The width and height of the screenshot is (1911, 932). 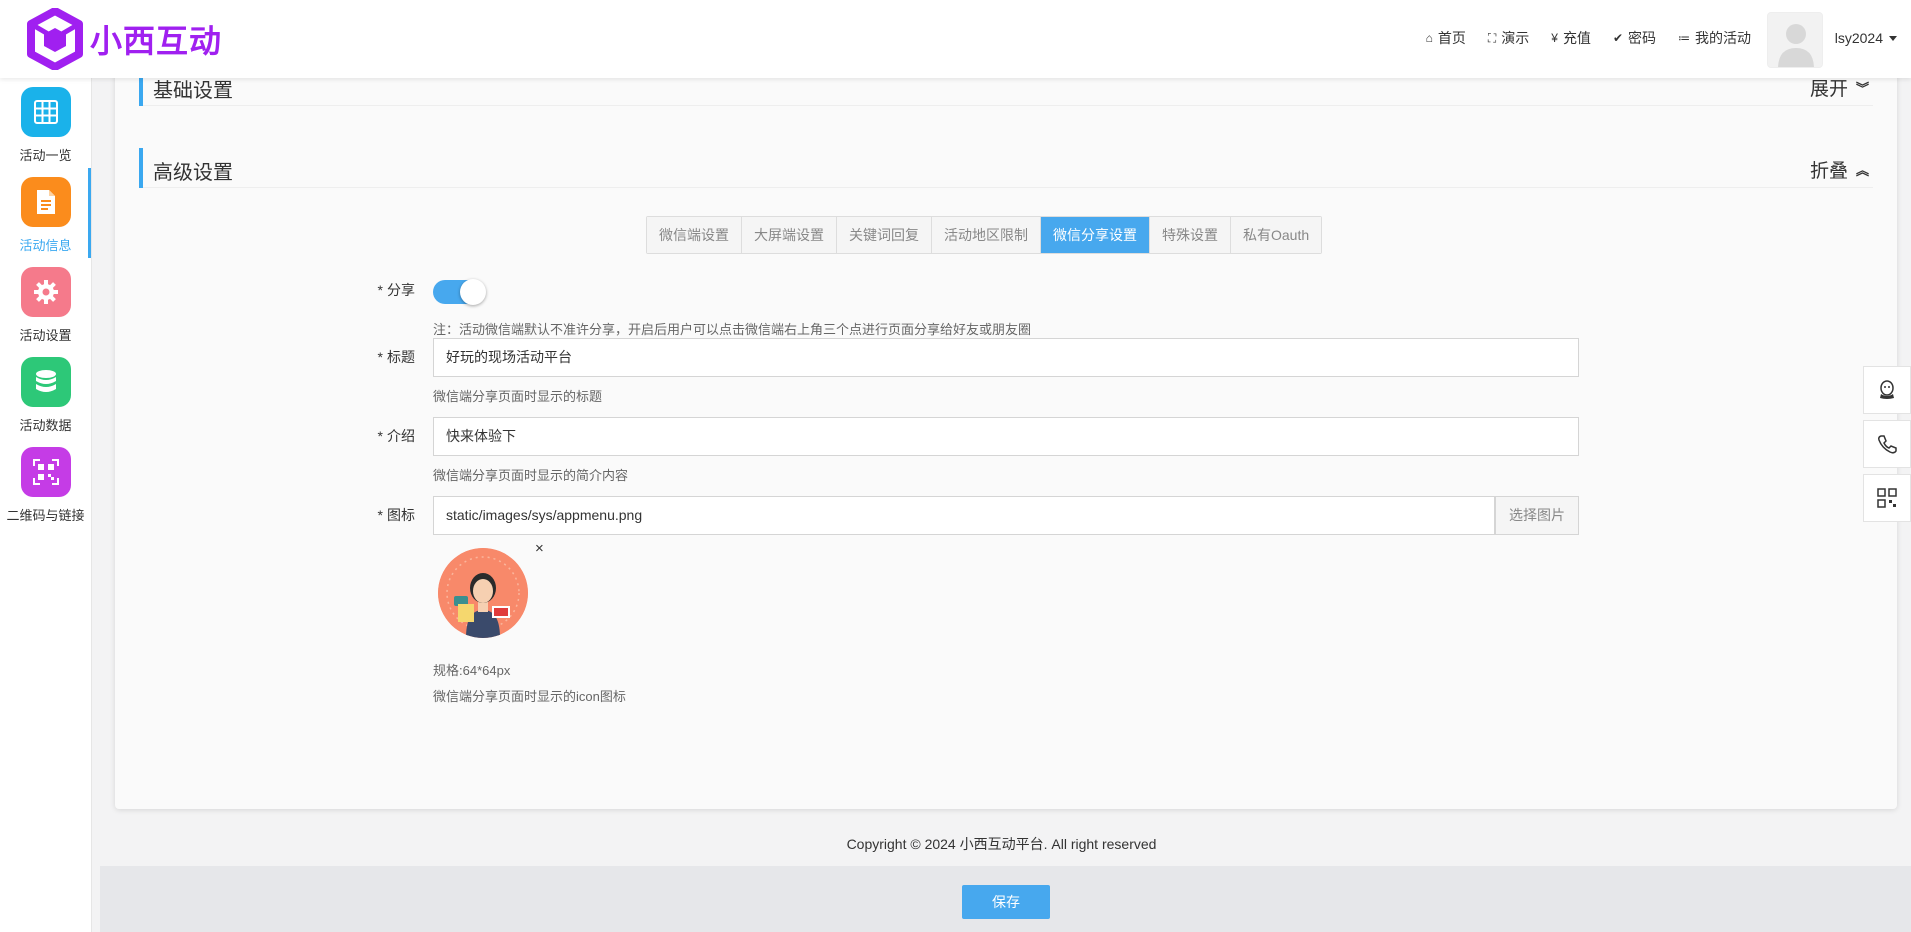 What do you see at coordinates (1429, 38) in the screenshot?
I see `home-icon: ⌂` at bounding box center [1429, 38].